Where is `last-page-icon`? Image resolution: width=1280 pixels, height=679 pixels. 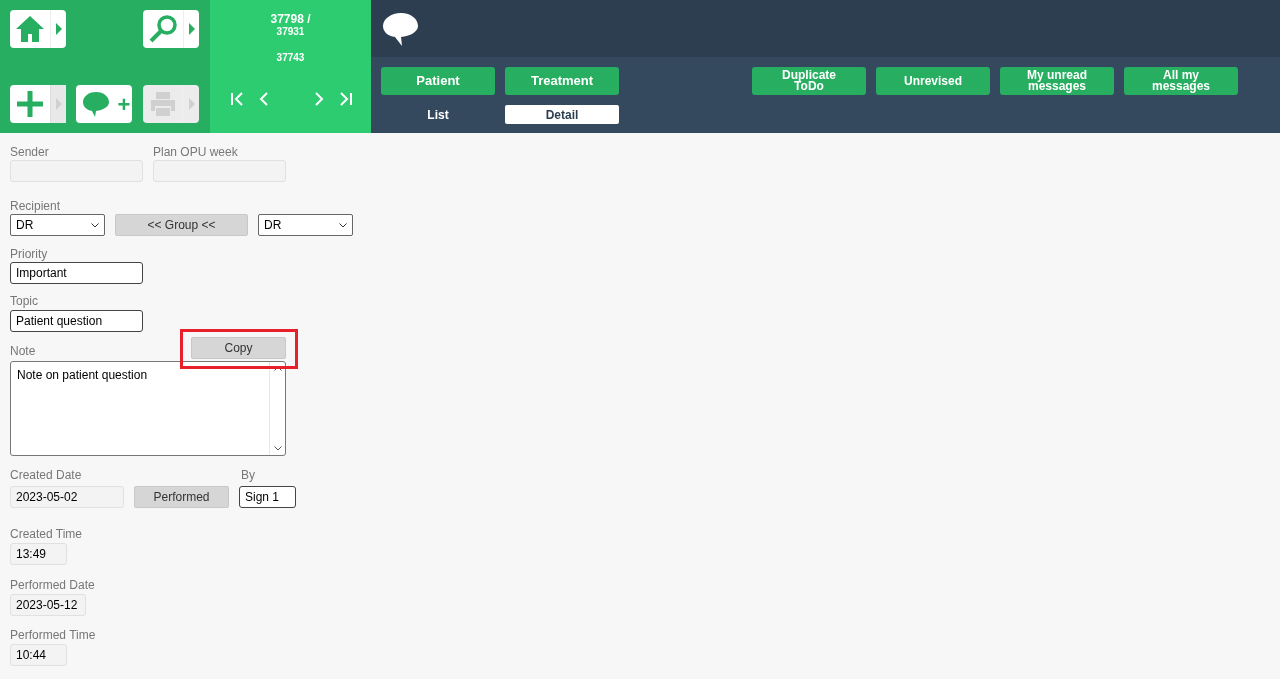
last-page-icon is located at coordinates (346, 99).